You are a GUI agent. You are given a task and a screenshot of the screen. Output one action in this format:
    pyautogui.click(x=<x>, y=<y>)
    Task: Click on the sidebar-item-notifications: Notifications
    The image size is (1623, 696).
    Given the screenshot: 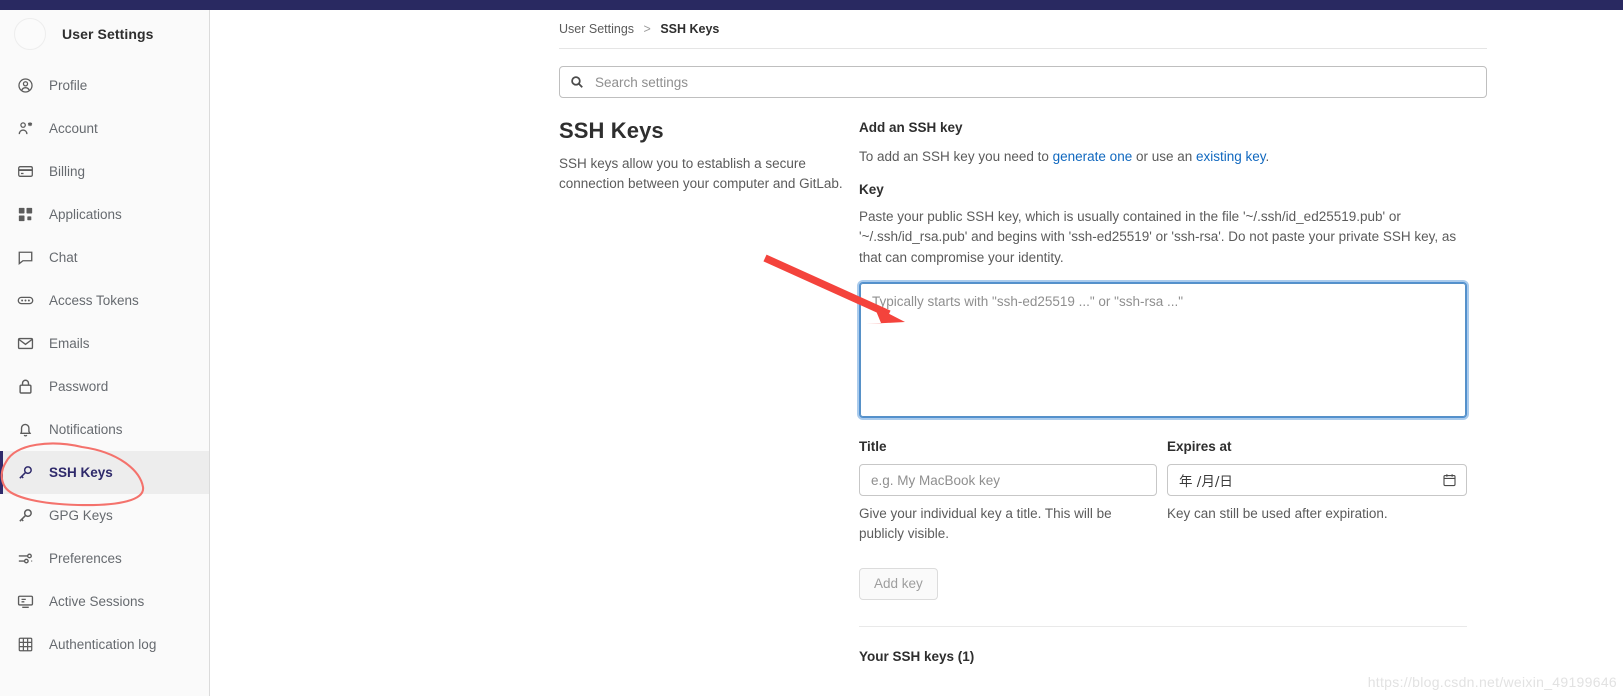 What is the action you would take?
    pyautogui.click(x=104, y=429)
    